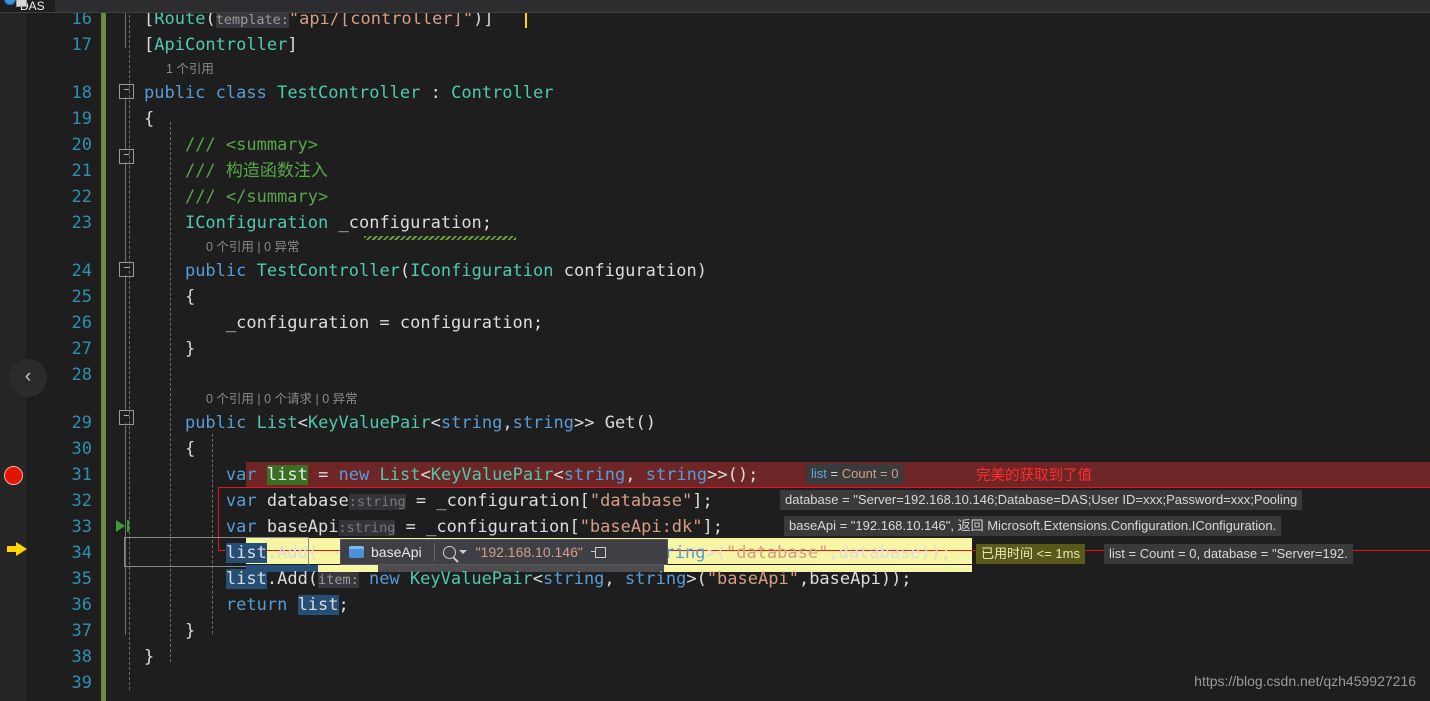 The width and height of the screenshot is (1430, 701). I want to click on datatip-value: "192.168.10.146", so click(529, 552).